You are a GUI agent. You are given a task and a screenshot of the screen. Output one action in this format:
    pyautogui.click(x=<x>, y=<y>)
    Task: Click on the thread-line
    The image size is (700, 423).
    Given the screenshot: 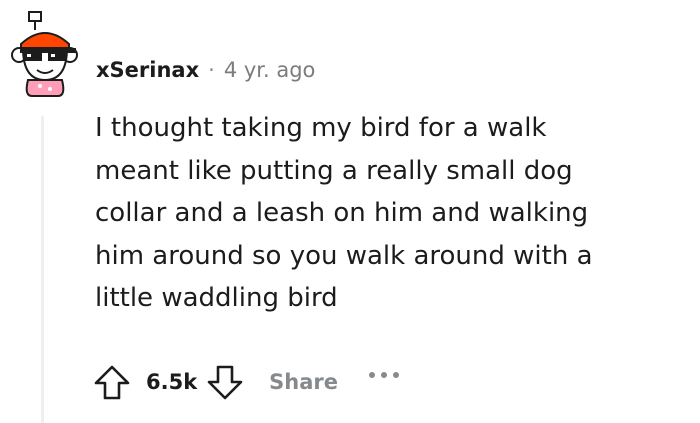 What is the action you would take?
    pyautogui.click(x=42, y=269)
    